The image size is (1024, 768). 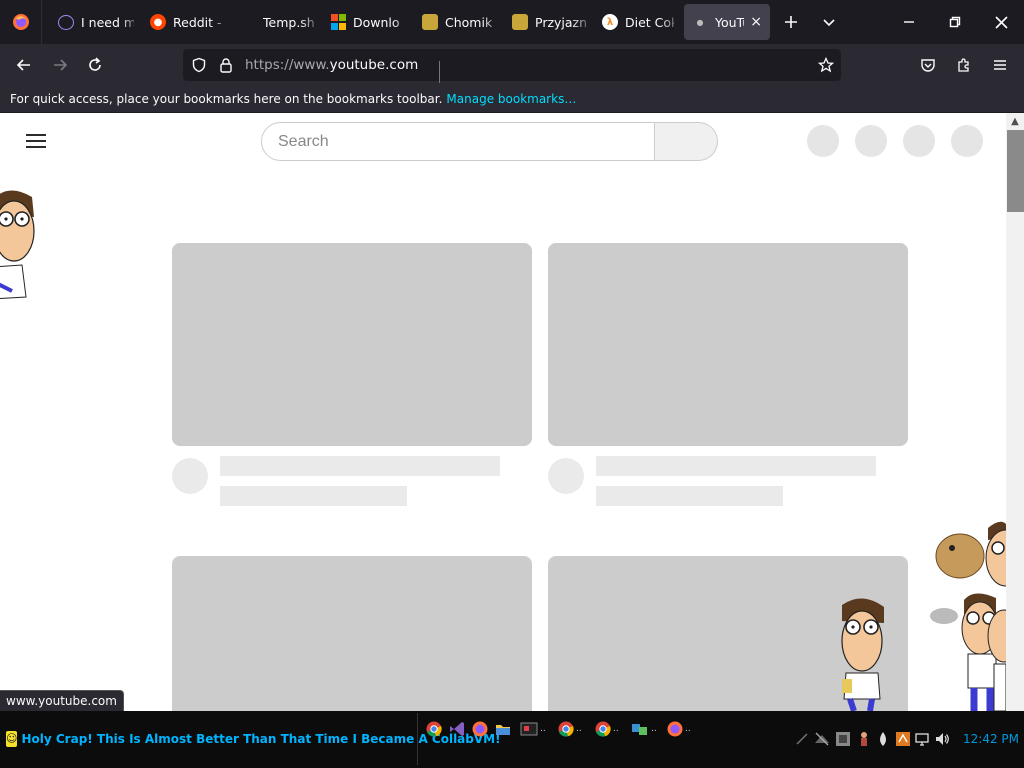 I want to click on taskbar-clock: 12:42 PM, so click(x=991, y=739).